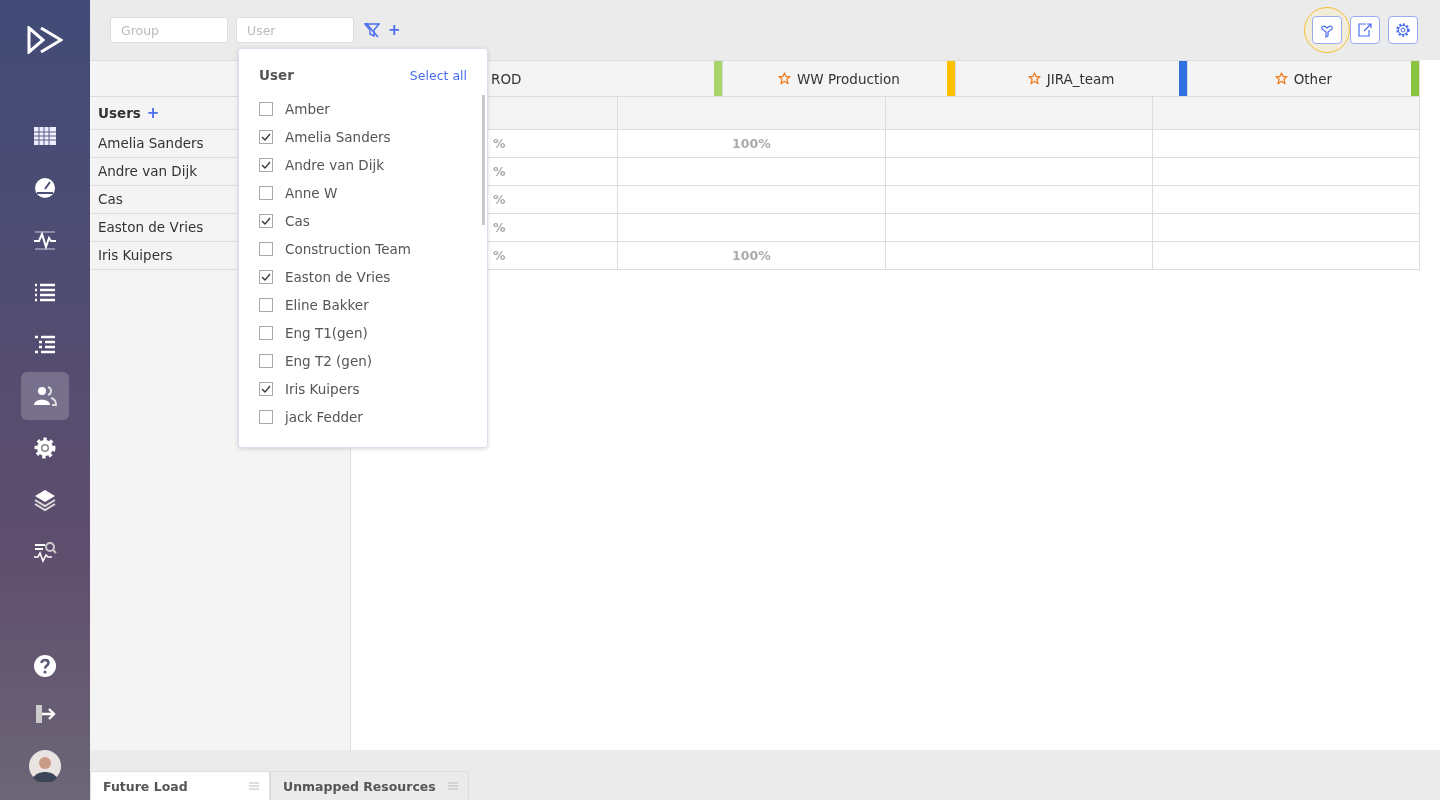  What do you see at coordinates (276, 75) in the screenshot?
I see `dropdown-title: User` at bounding box center [276, 75].